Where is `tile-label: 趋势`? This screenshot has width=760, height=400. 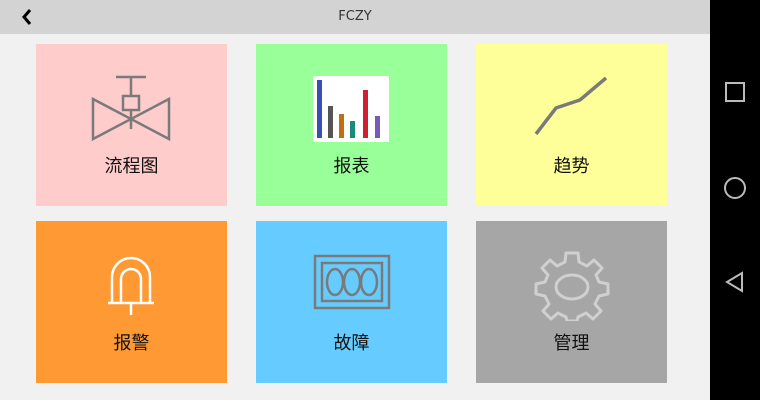 tile-label: 趋势 is located at coordinates (571, 166).